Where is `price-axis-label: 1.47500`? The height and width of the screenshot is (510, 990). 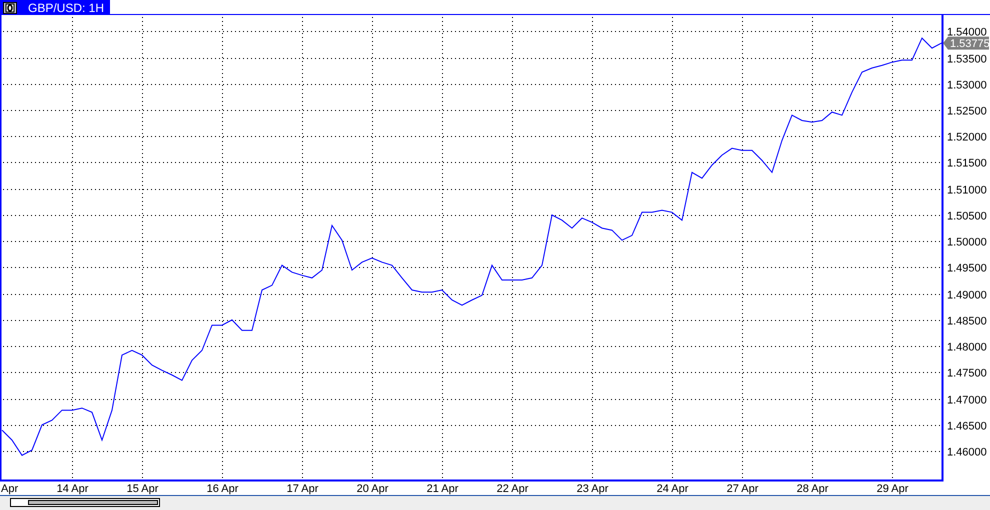
price-axis-label: 1.47500 is located at coordinates (967, 374).